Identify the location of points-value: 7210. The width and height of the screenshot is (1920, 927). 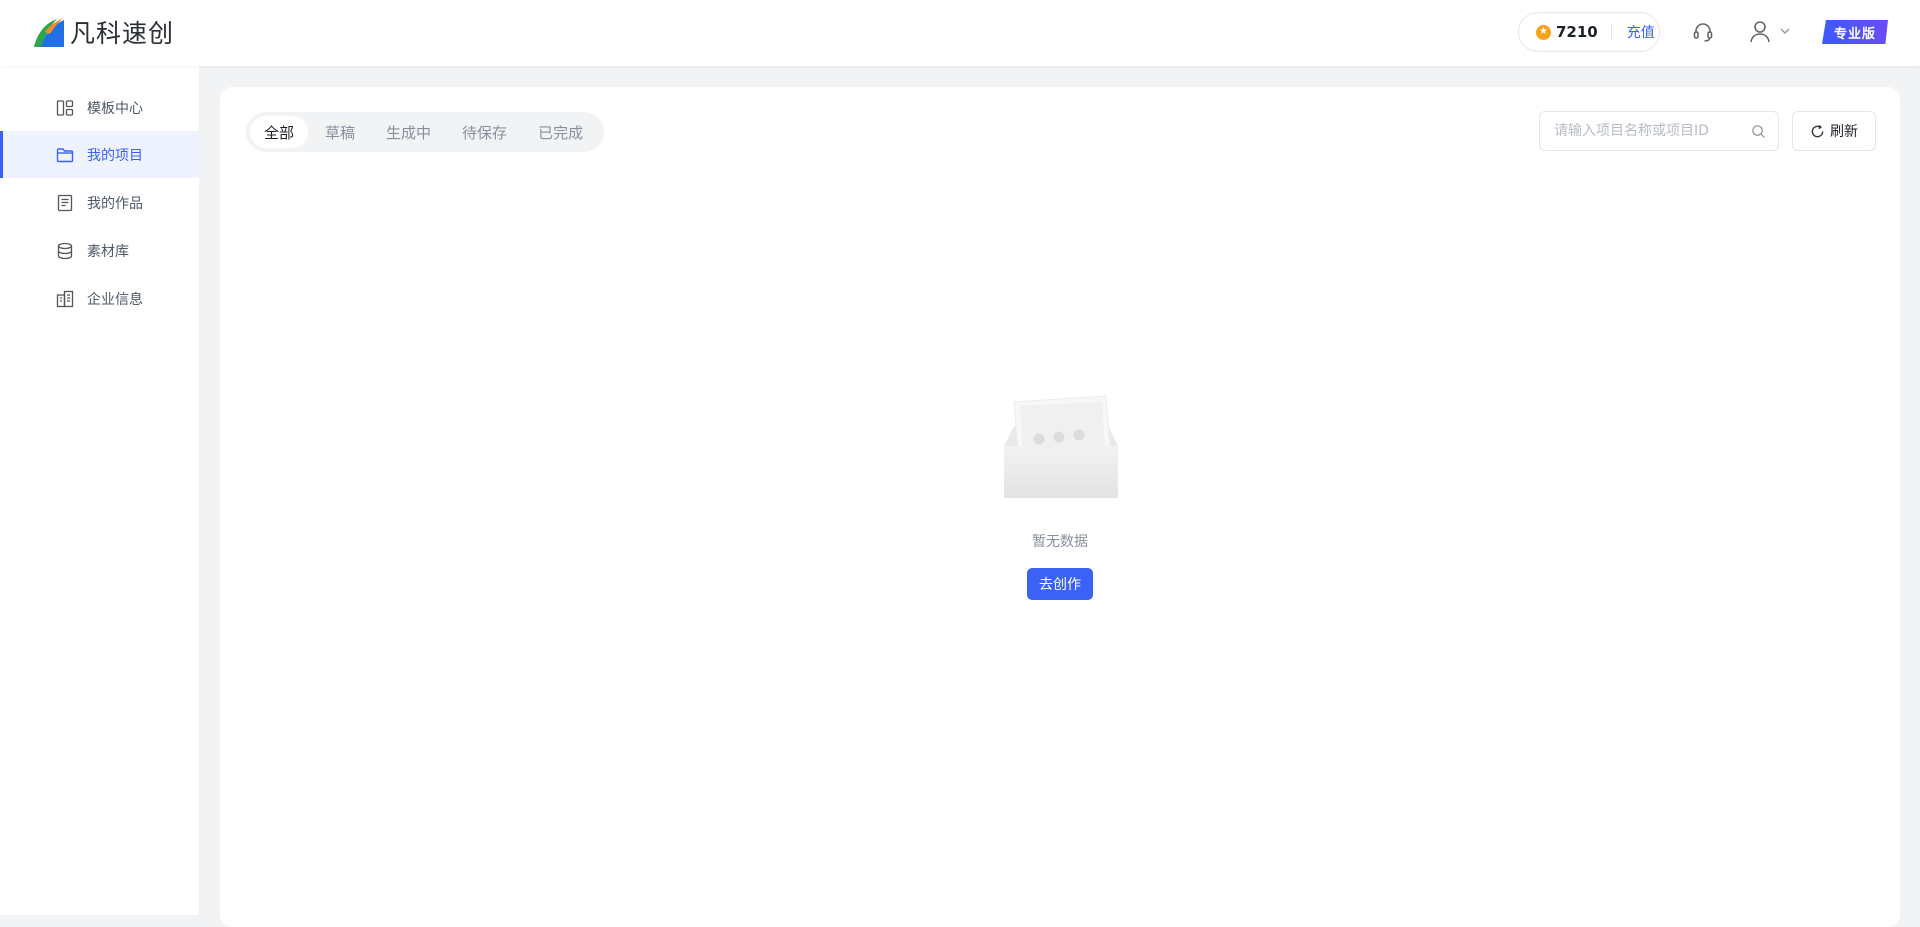
(1577, 32).